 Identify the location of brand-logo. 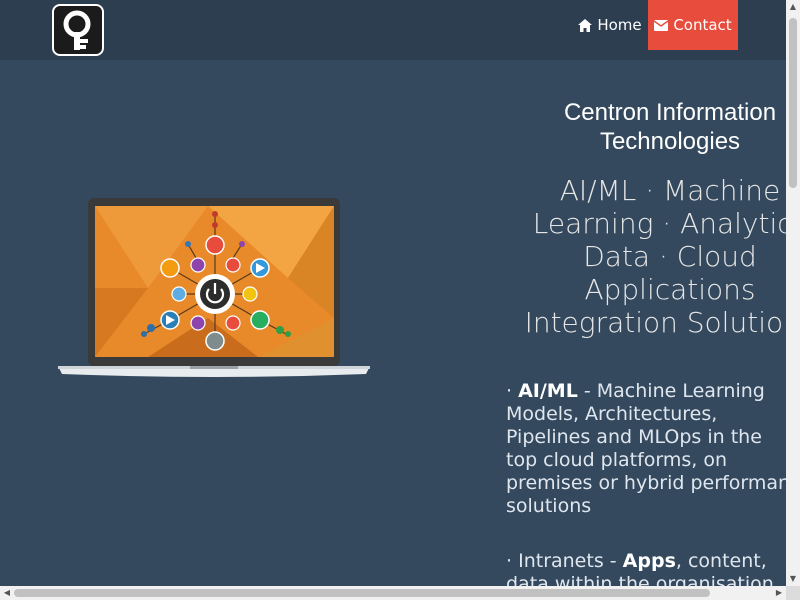
(78, 30).